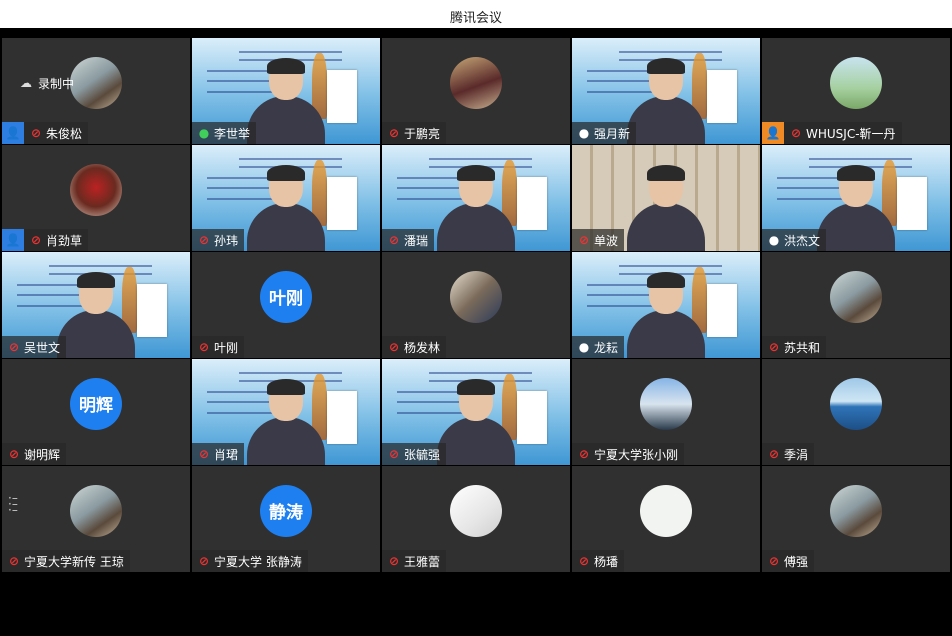 The image size is (952, 636). Describe the element at coordinates (788, 454) in the screenshot. I see `name-label-bar: ⊘ 季涓` at that location.